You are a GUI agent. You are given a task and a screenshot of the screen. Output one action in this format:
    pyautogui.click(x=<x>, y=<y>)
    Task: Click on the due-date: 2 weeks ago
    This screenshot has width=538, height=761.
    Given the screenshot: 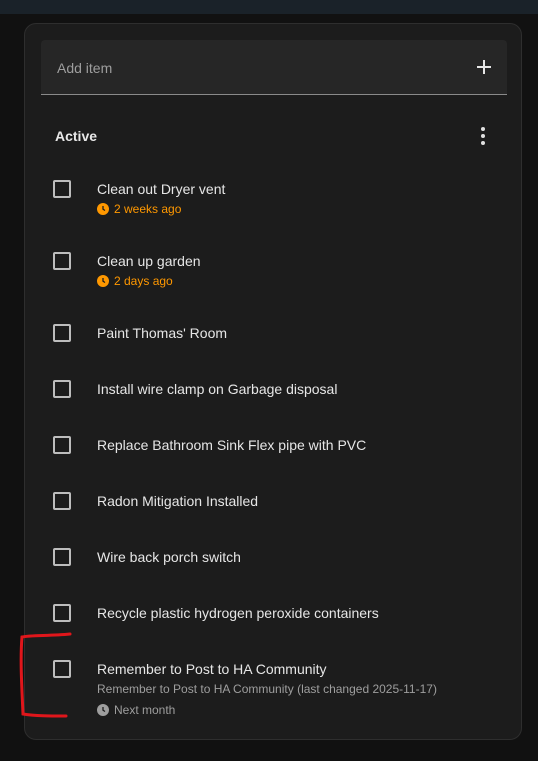 What is the action you would take?
    pyautogui.click(x=139, y=209)
    